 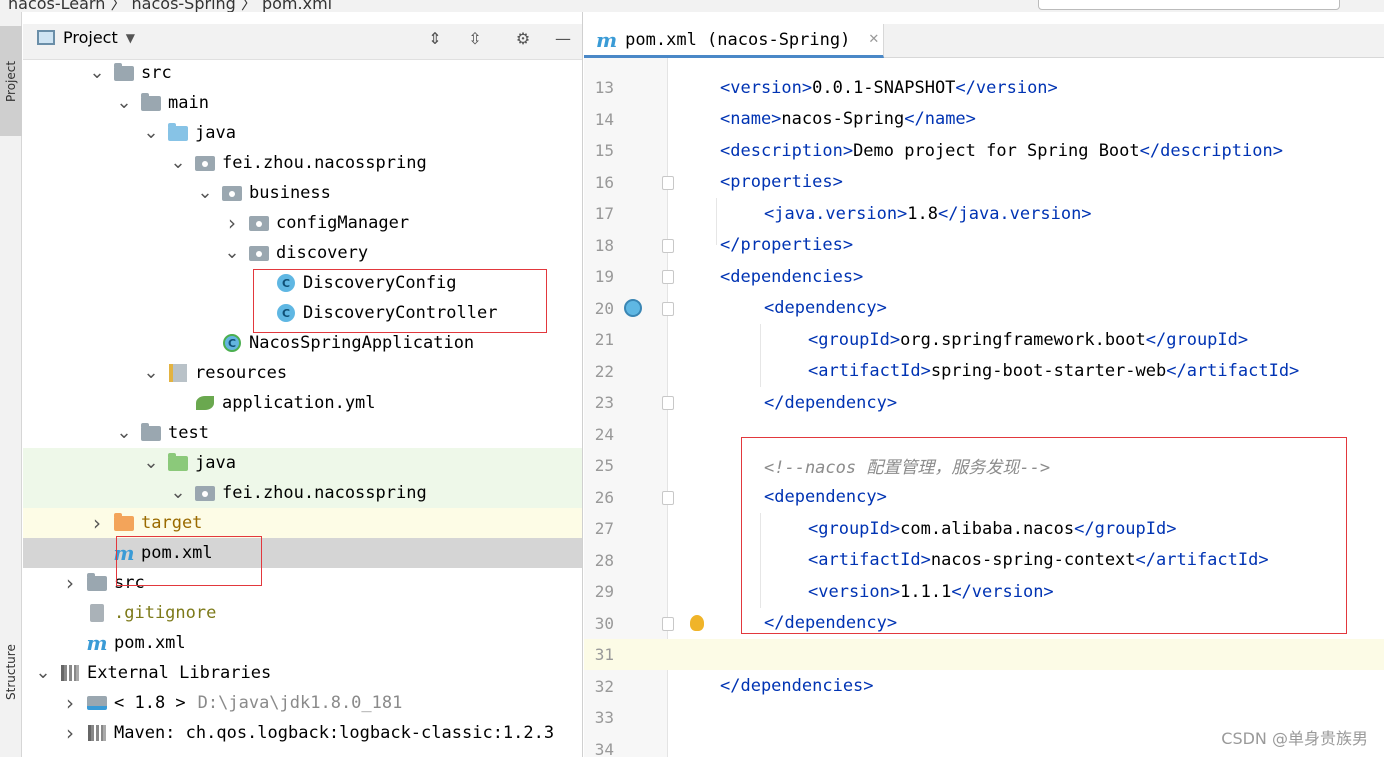 I want to click on tree-item: ⌄ src, so click(x=302, y=73).